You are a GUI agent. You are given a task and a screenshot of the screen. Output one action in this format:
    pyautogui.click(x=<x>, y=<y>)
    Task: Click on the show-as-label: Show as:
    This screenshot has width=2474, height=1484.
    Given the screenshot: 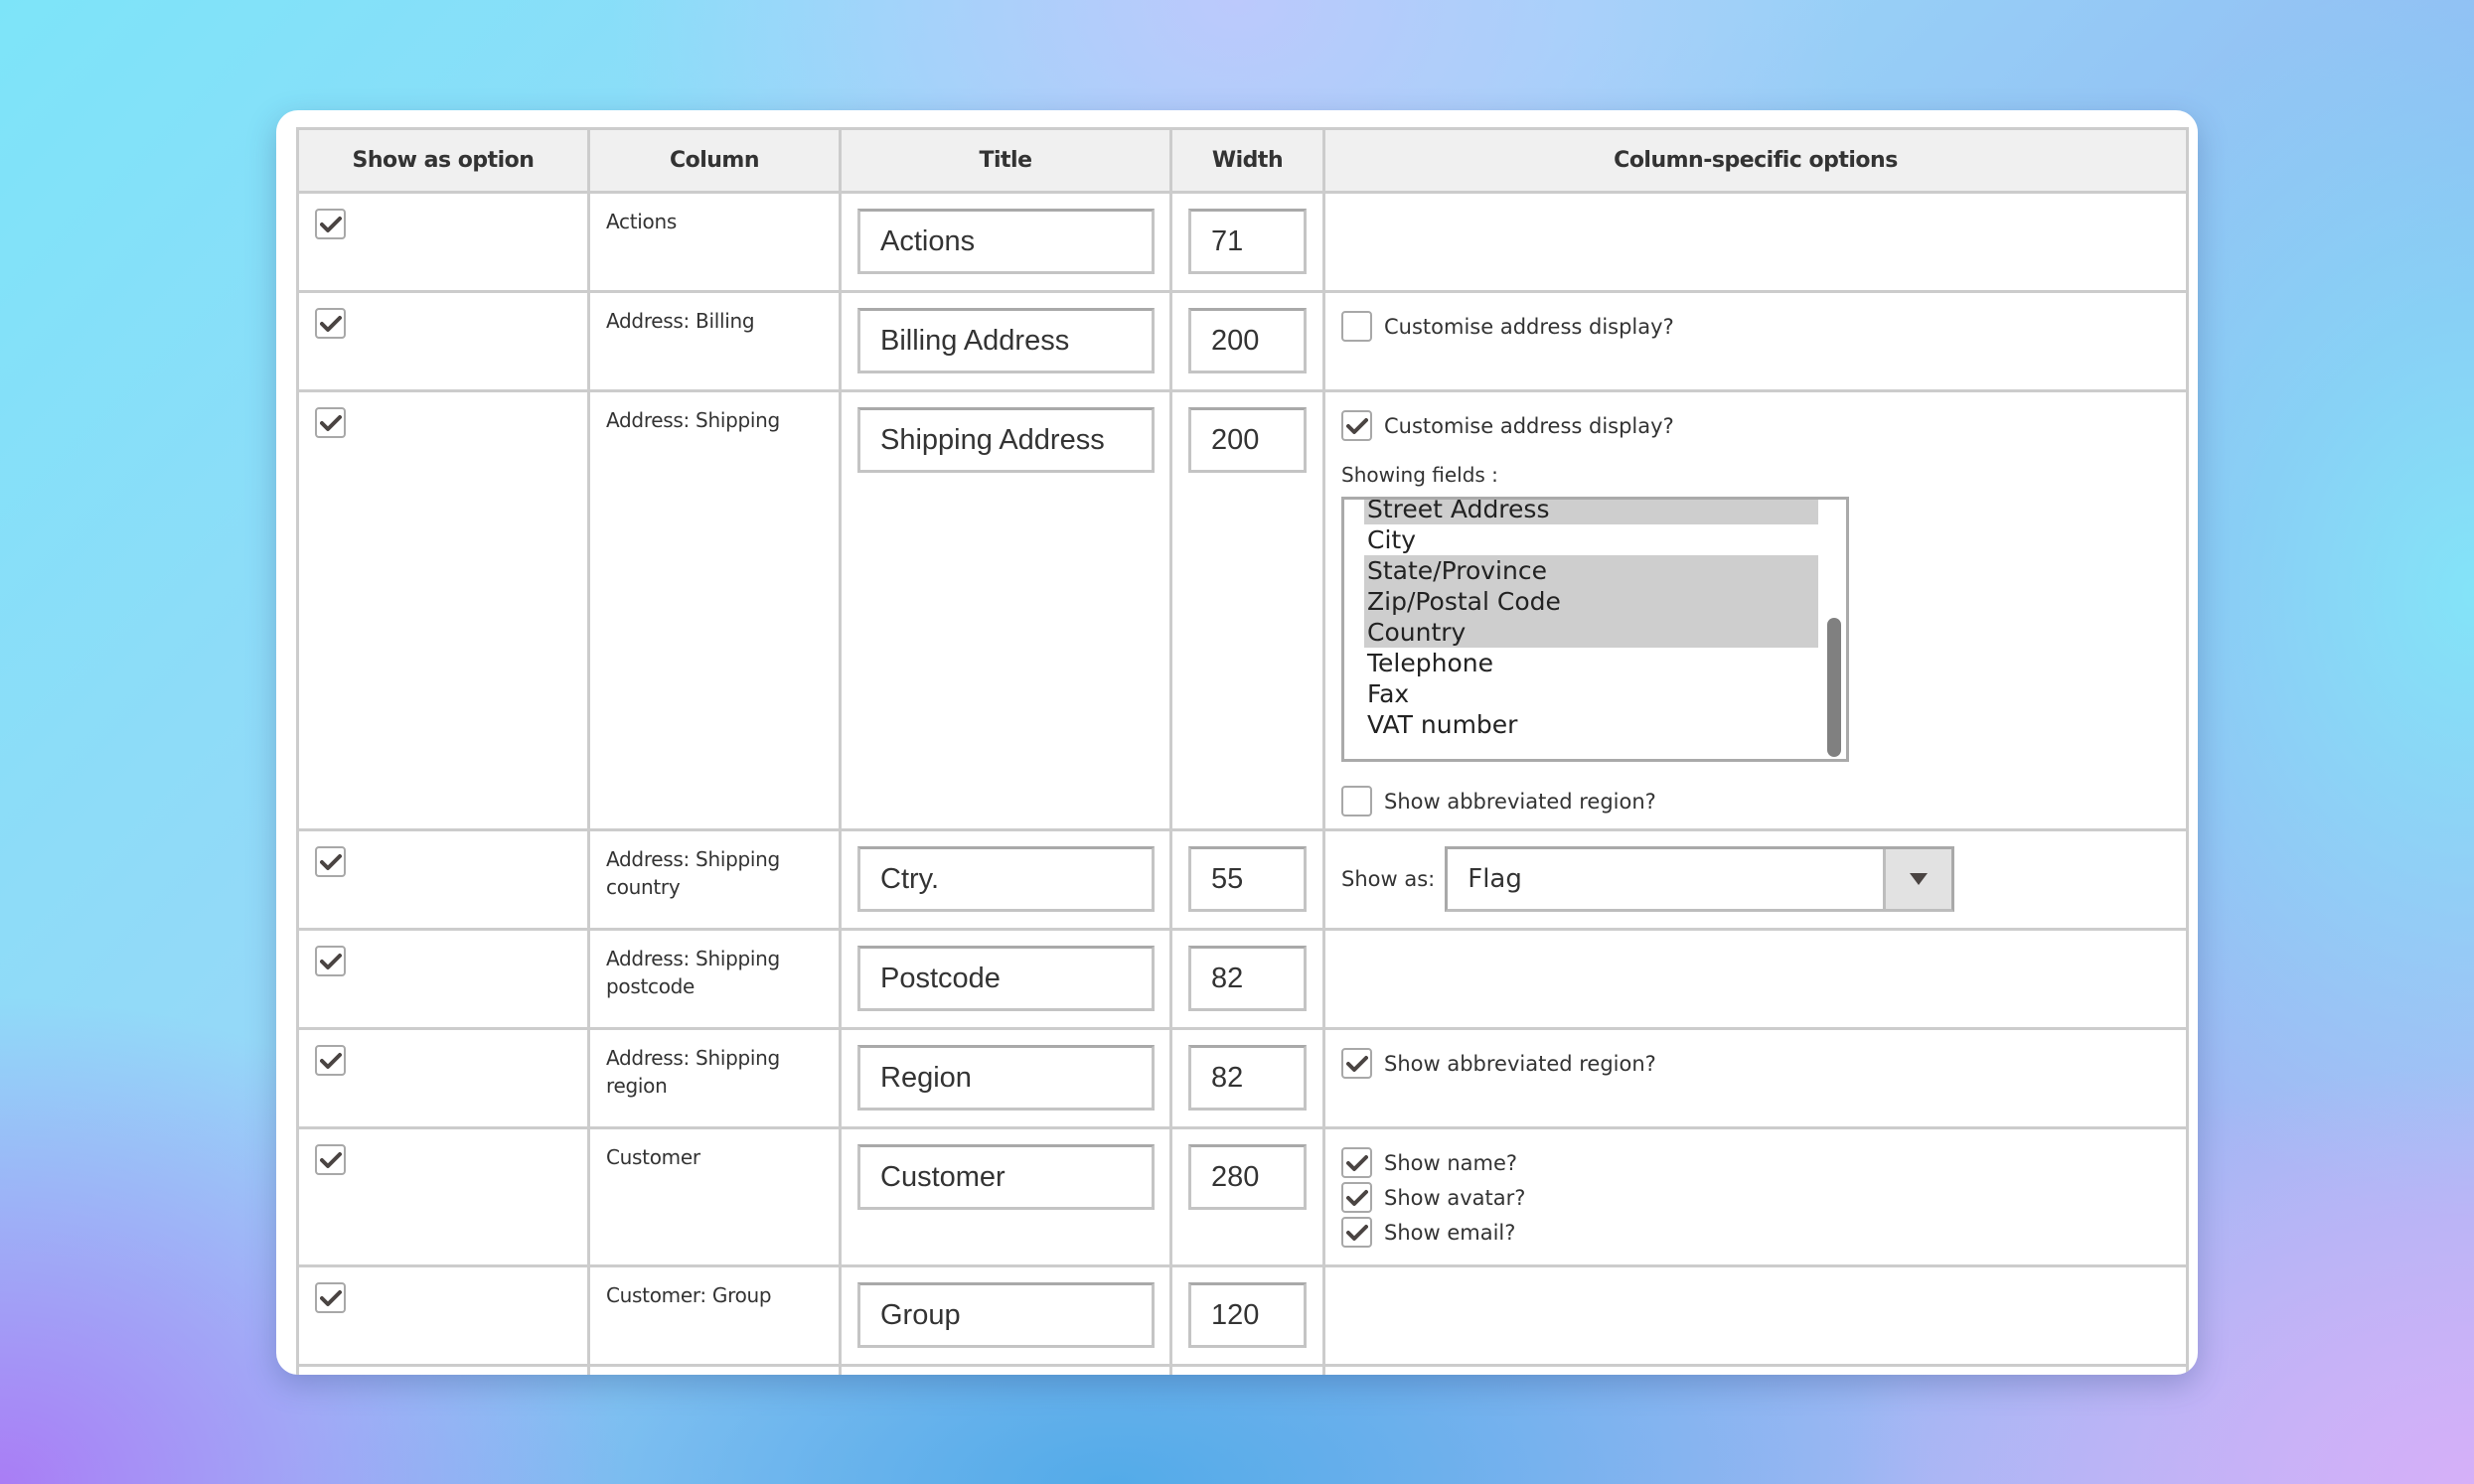 What is the action you would take?
    pyautogui.click(x=1388, y=879)
    